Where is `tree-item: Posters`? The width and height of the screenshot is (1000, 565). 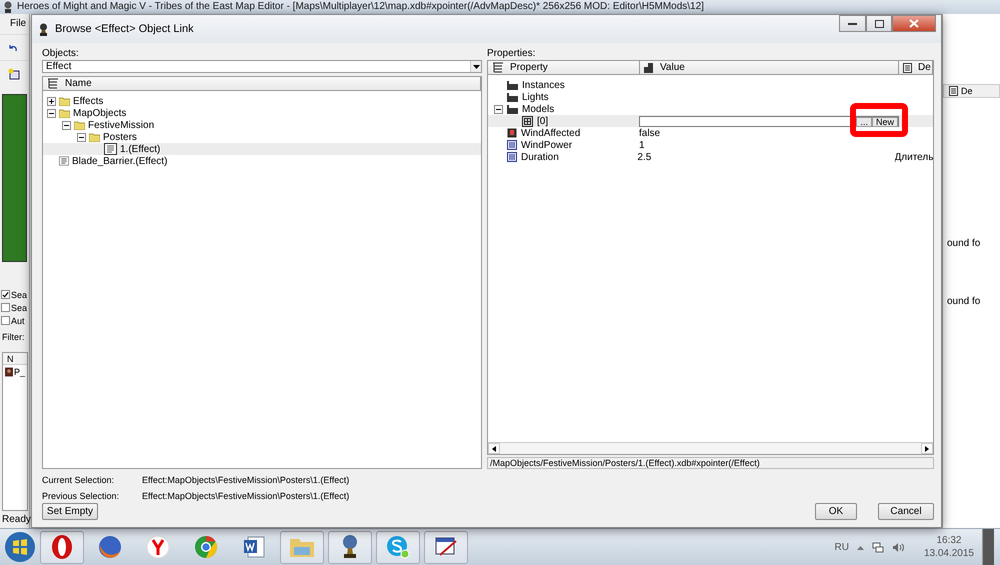 tree-item: Posters is located at coordinates (262, 137).